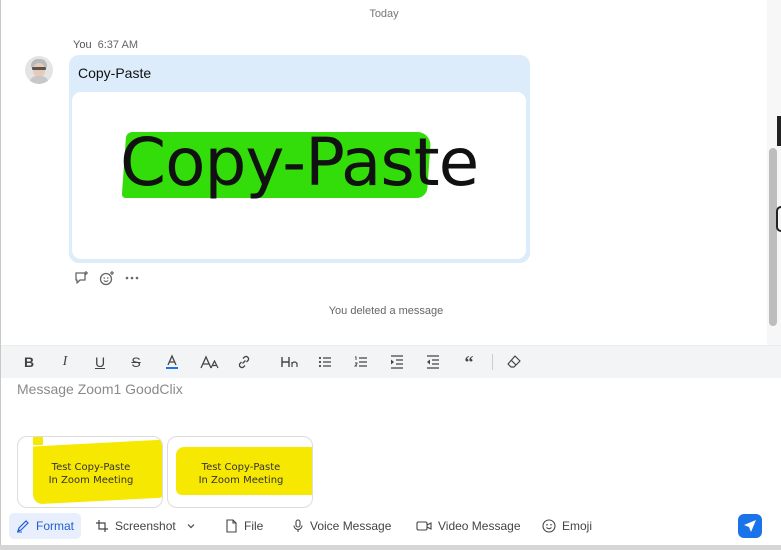 Image resolution: width=781 pixels, height=550 pixels. Describe the element at coordinates (39, 70) in the screenshot. I see `avatar` at that location.